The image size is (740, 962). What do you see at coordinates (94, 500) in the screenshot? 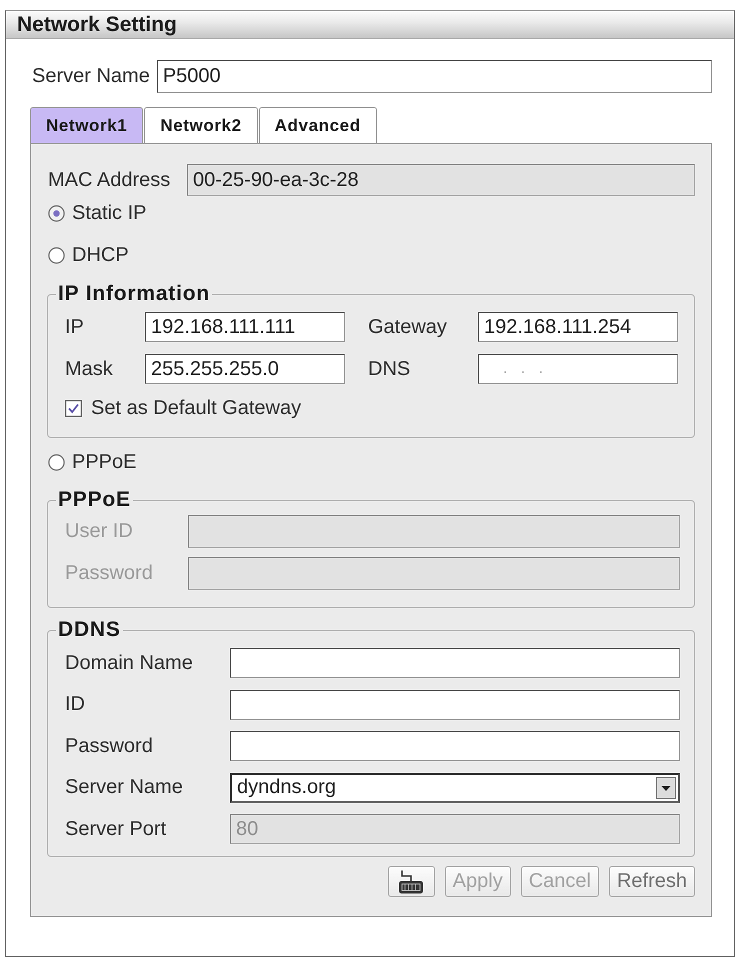
I see `group-title: PPPoE` at bounding box center [94, 500].